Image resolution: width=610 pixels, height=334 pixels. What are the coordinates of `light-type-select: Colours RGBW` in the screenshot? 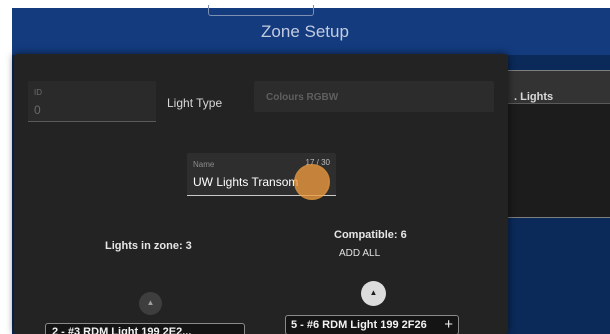 It's located at (374, 96).